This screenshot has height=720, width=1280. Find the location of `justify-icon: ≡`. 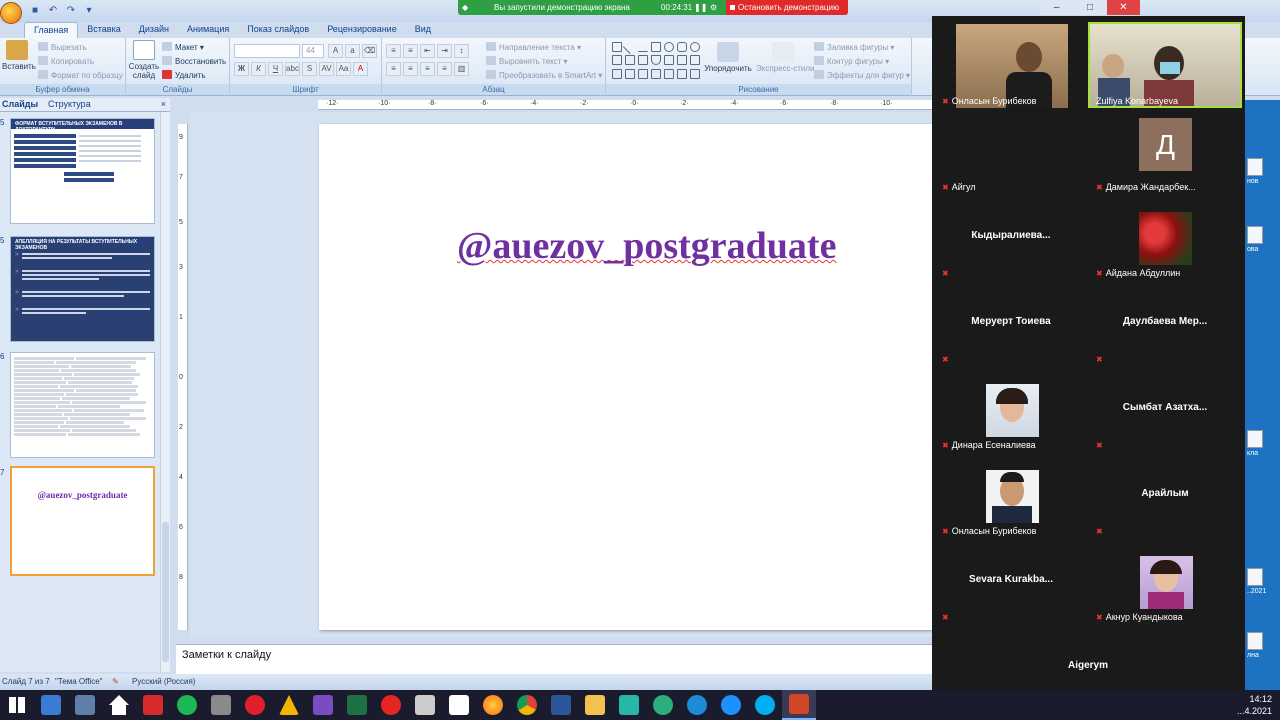

justify-icon: ≡ is located at coordinates (444, 69).